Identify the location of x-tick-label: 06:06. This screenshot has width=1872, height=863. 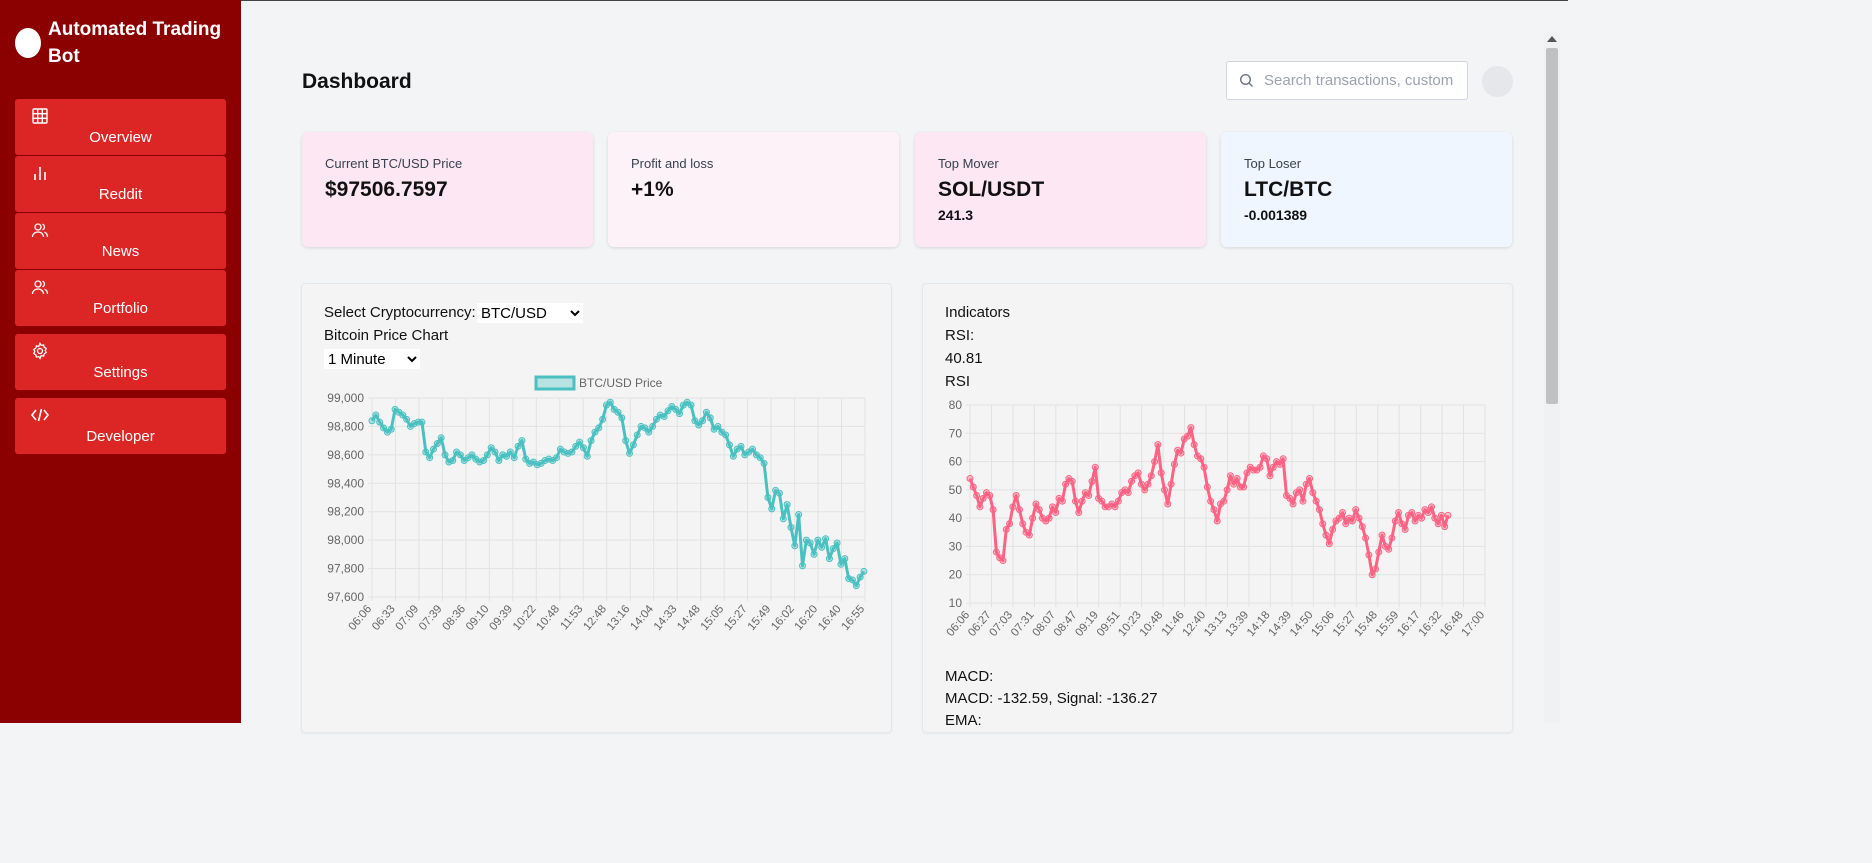
(959, 624).